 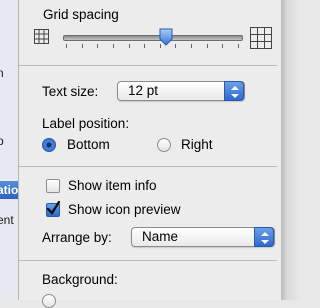 I want to click on right-radio, so click(x=164, y=145).